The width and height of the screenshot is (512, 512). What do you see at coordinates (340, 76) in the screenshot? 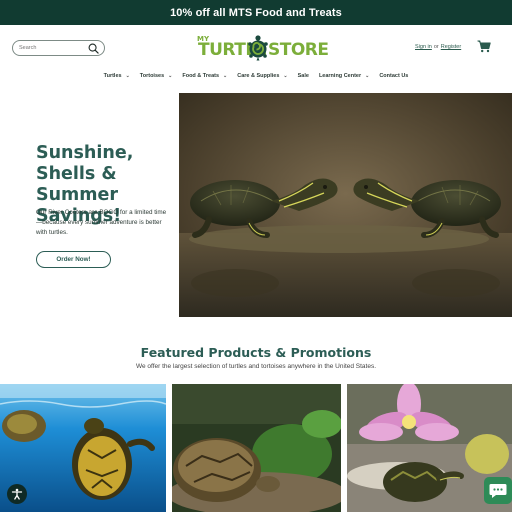
I see `nav-label: Learning Center` at bounding box center [340, 76].